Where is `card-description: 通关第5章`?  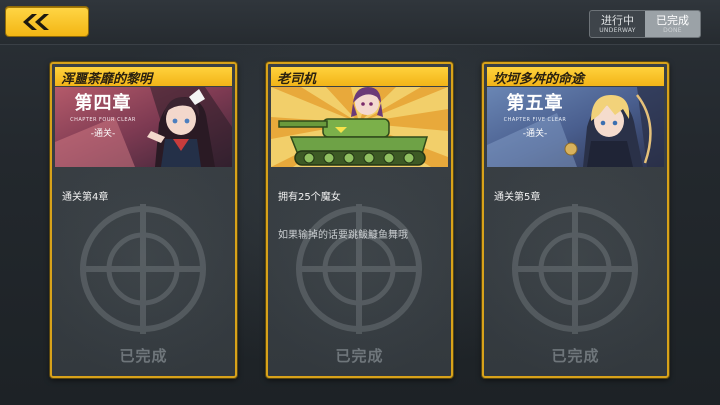 card-description: 通关第5章 is located at coordinates (517, 197).